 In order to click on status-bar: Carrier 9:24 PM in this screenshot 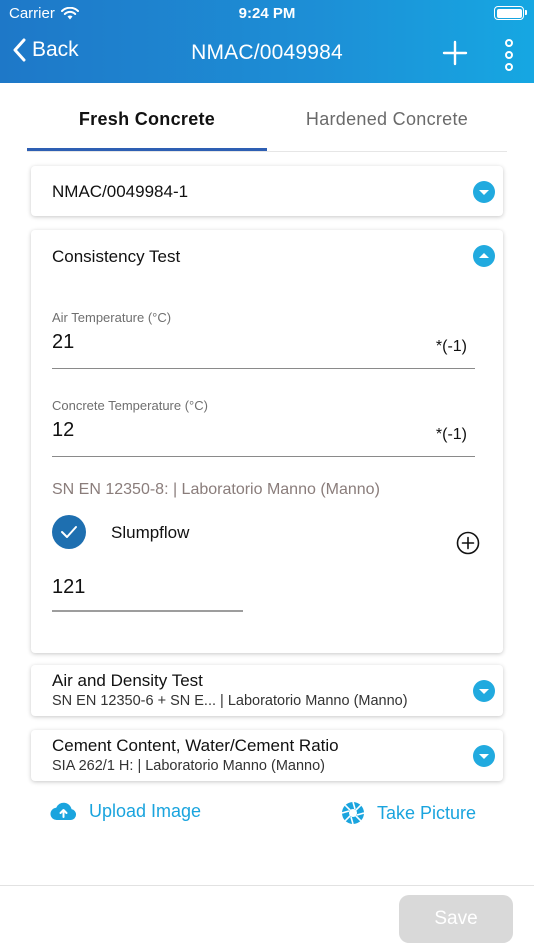, I will do `click(267, 14)`.